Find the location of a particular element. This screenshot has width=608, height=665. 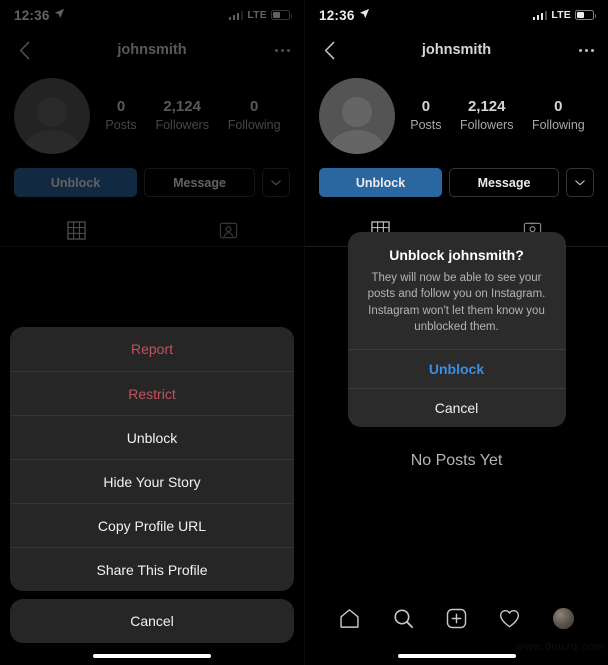

watermark: www.deuzq.com is located at coordinates (560, 647).